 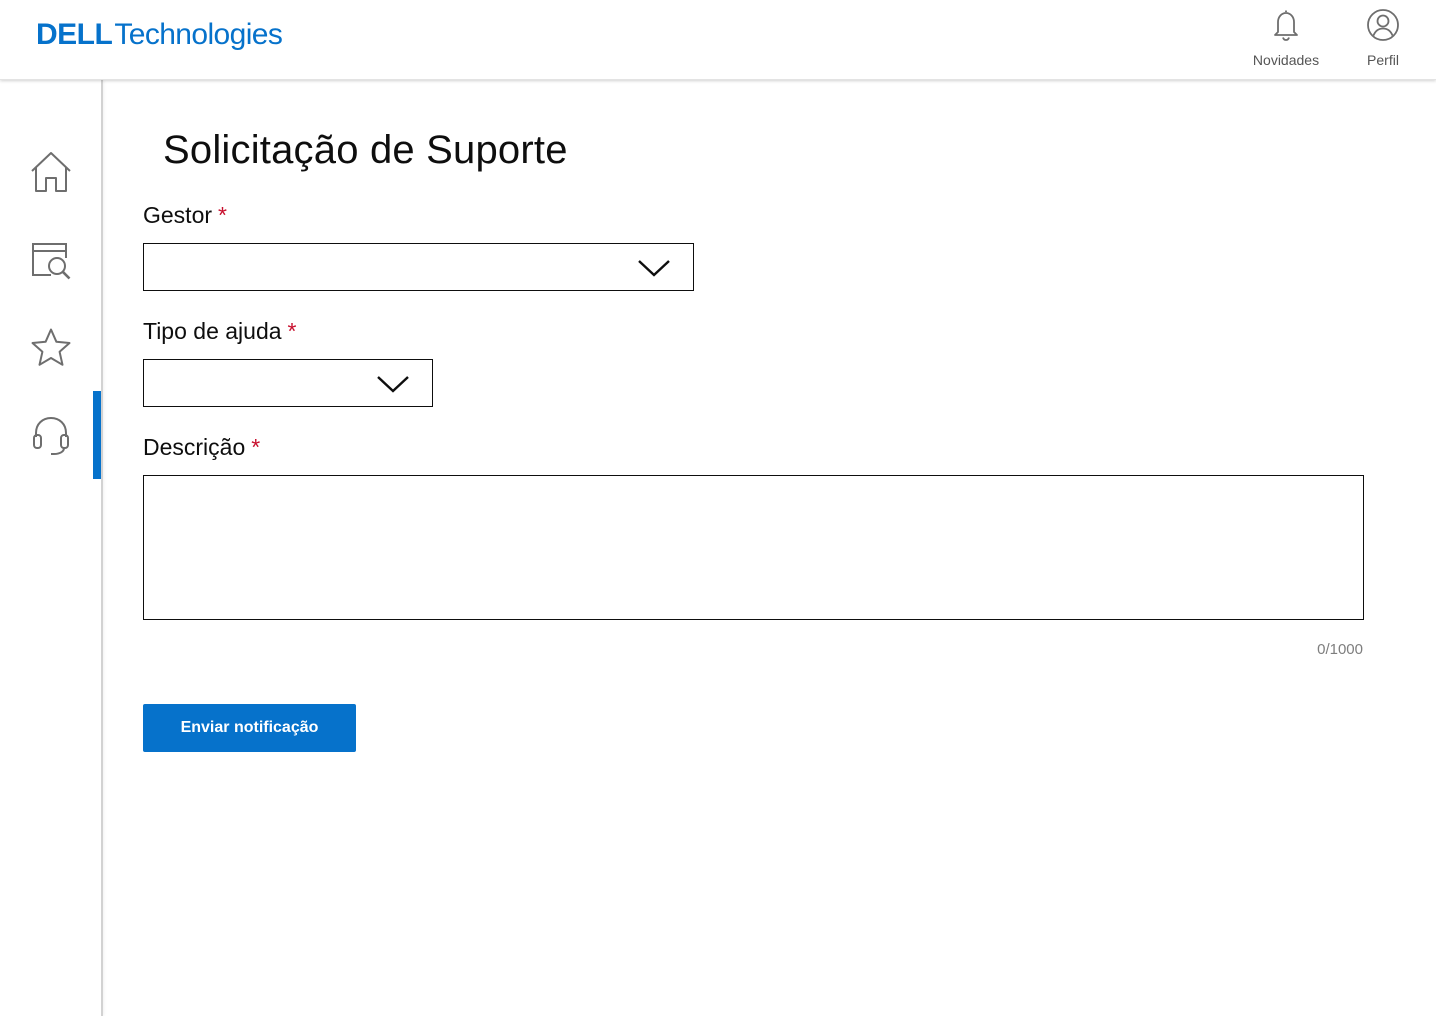 I want to click on character-counter: 0/1000, so click(x=1340, y=649).